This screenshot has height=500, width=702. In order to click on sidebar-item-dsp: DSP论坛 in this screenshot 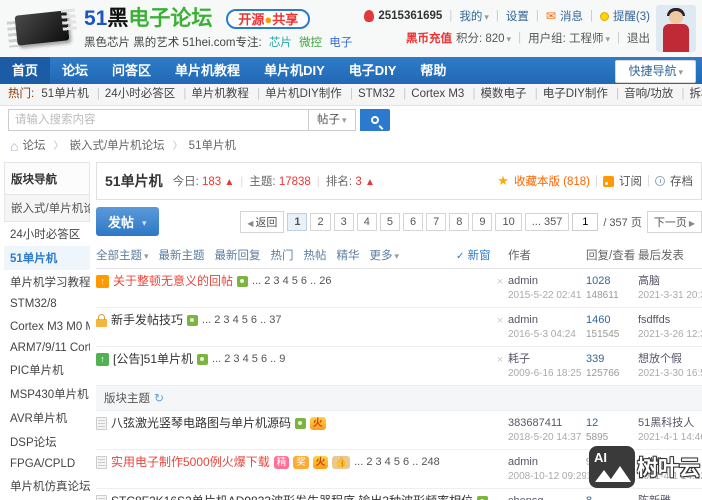, I will do `click(47, 442)`.